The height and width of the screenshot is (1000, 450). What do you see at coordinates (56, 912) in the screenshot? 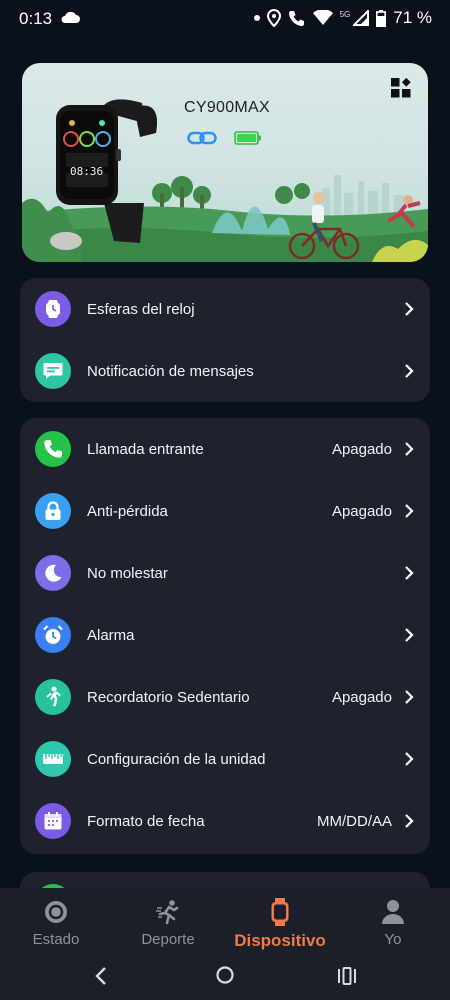
I see `status-icon` at bounding box center [56, 912].